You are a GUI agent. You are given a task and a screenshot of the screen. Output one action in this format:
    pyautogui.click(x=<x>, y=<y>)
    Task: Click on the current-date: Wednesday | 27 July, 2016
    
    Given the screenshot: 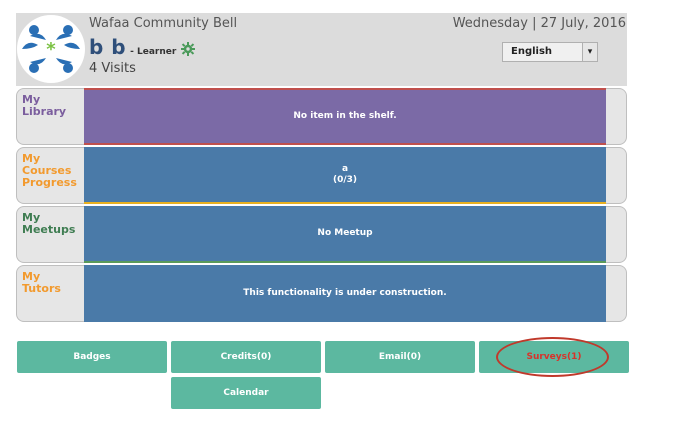 What is the action you would take?
    pyautogui.click(x=539, y=23)
    